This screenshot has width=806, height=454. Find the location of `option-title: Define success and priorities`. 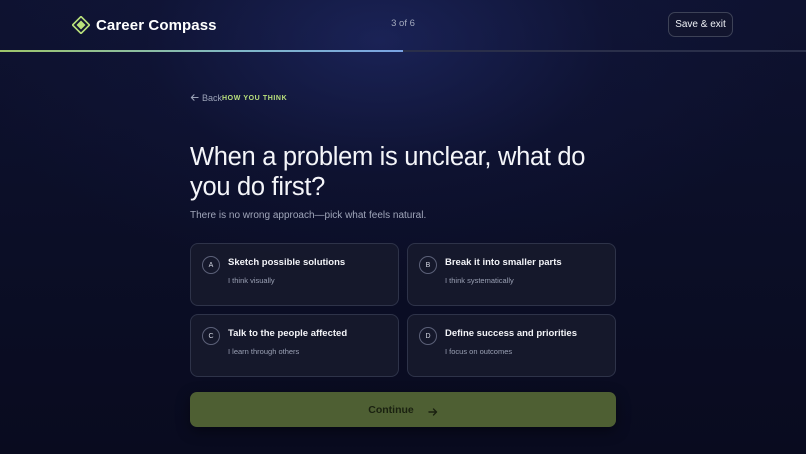

option-title: Define success and priorities is located at coordinates (511, 333).